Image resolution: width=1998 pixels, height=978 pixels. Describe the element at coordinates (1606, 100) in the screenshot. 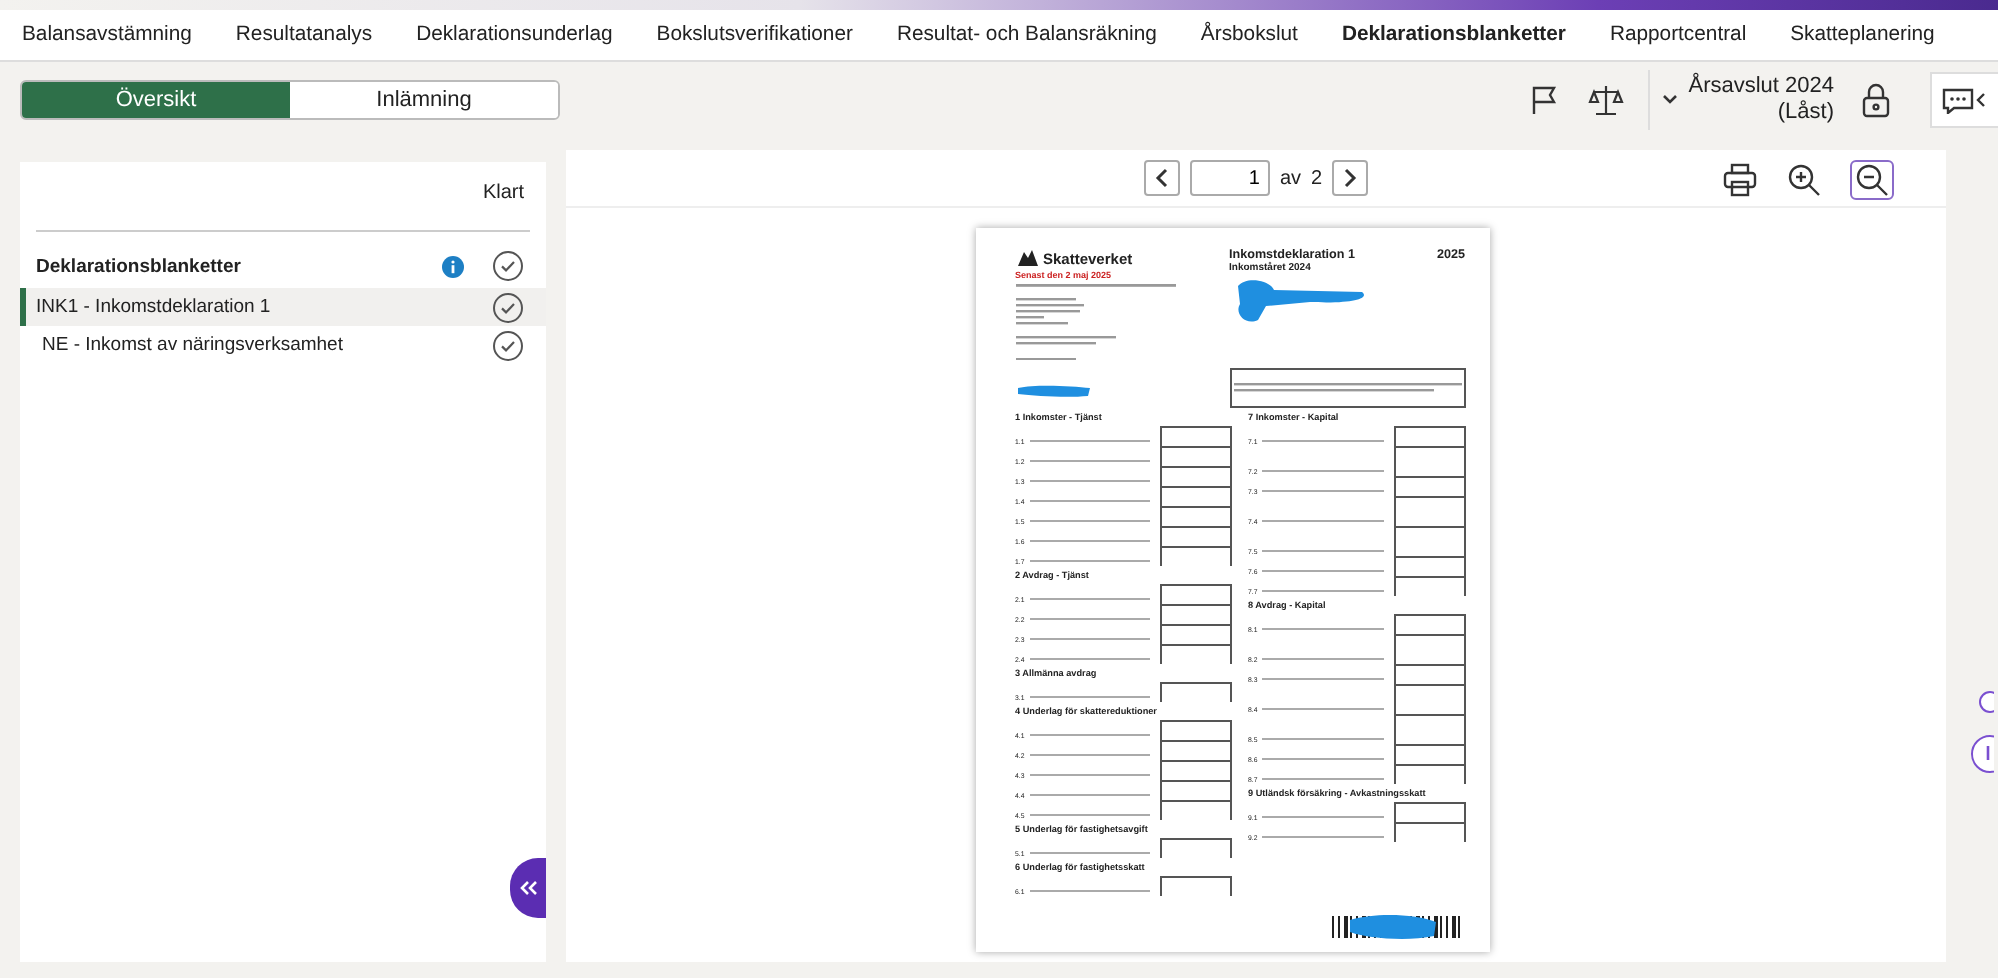

I see `scale-icon` at that location.